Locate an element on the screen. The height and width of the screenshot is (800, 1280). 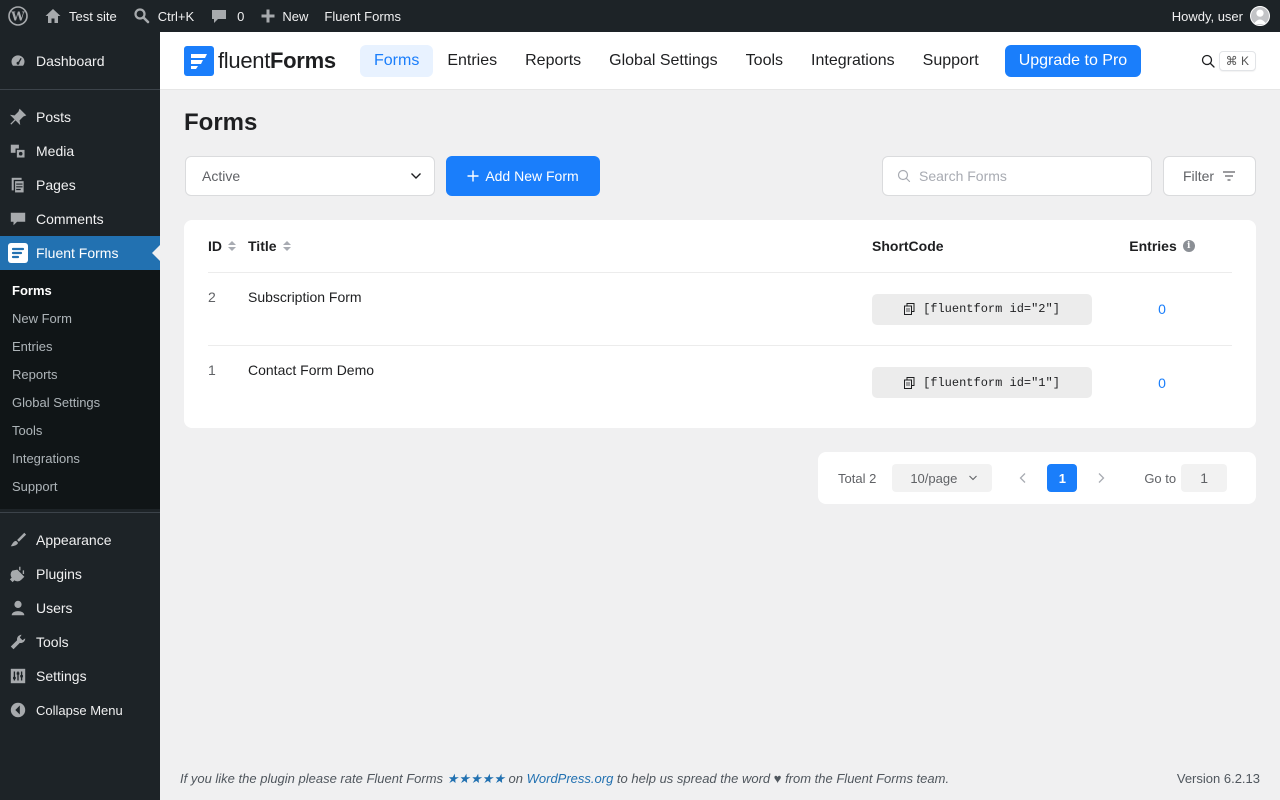
shortcode-copy-button: [fluentform id="2"] is located at coordinates (982, 309).